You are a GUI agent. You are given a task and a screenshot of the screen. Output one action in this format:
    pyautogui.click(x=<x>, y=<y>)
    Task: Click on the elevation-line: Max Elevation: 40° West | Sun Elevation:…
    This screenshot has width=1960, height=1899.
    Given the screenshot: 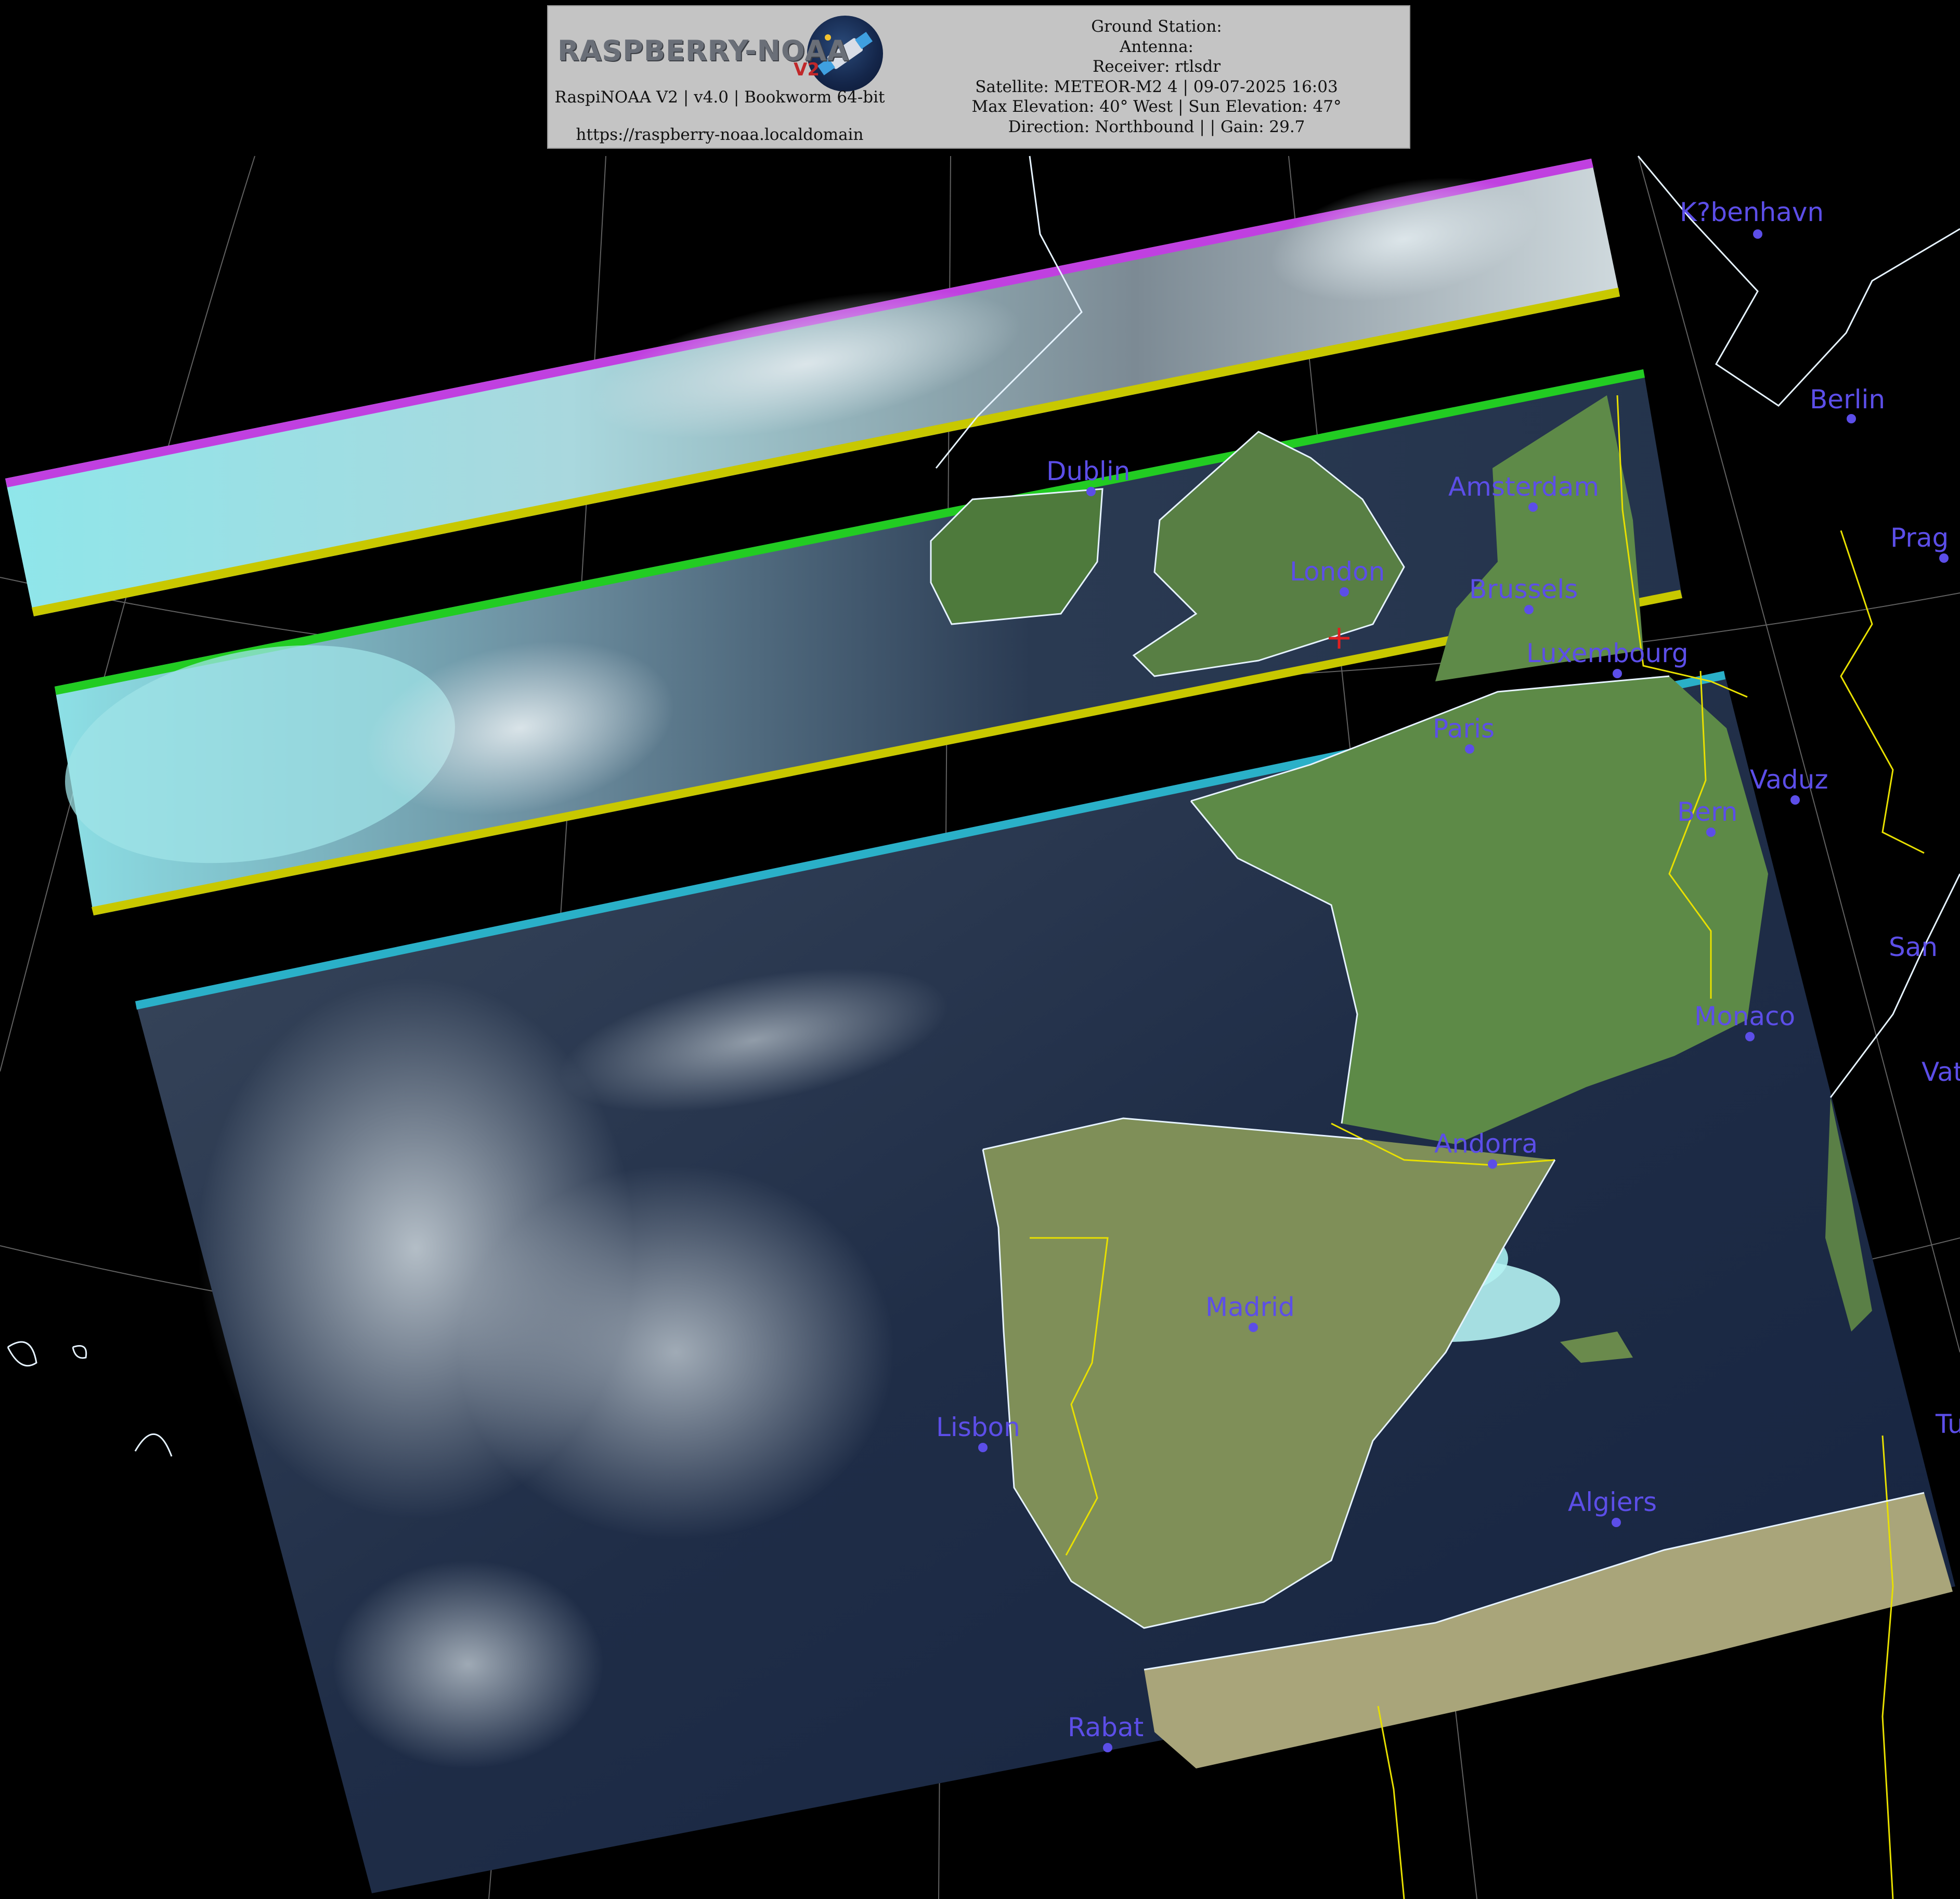 What is the action you would take?
    pyautogui.click(x=1156, y=106)
    